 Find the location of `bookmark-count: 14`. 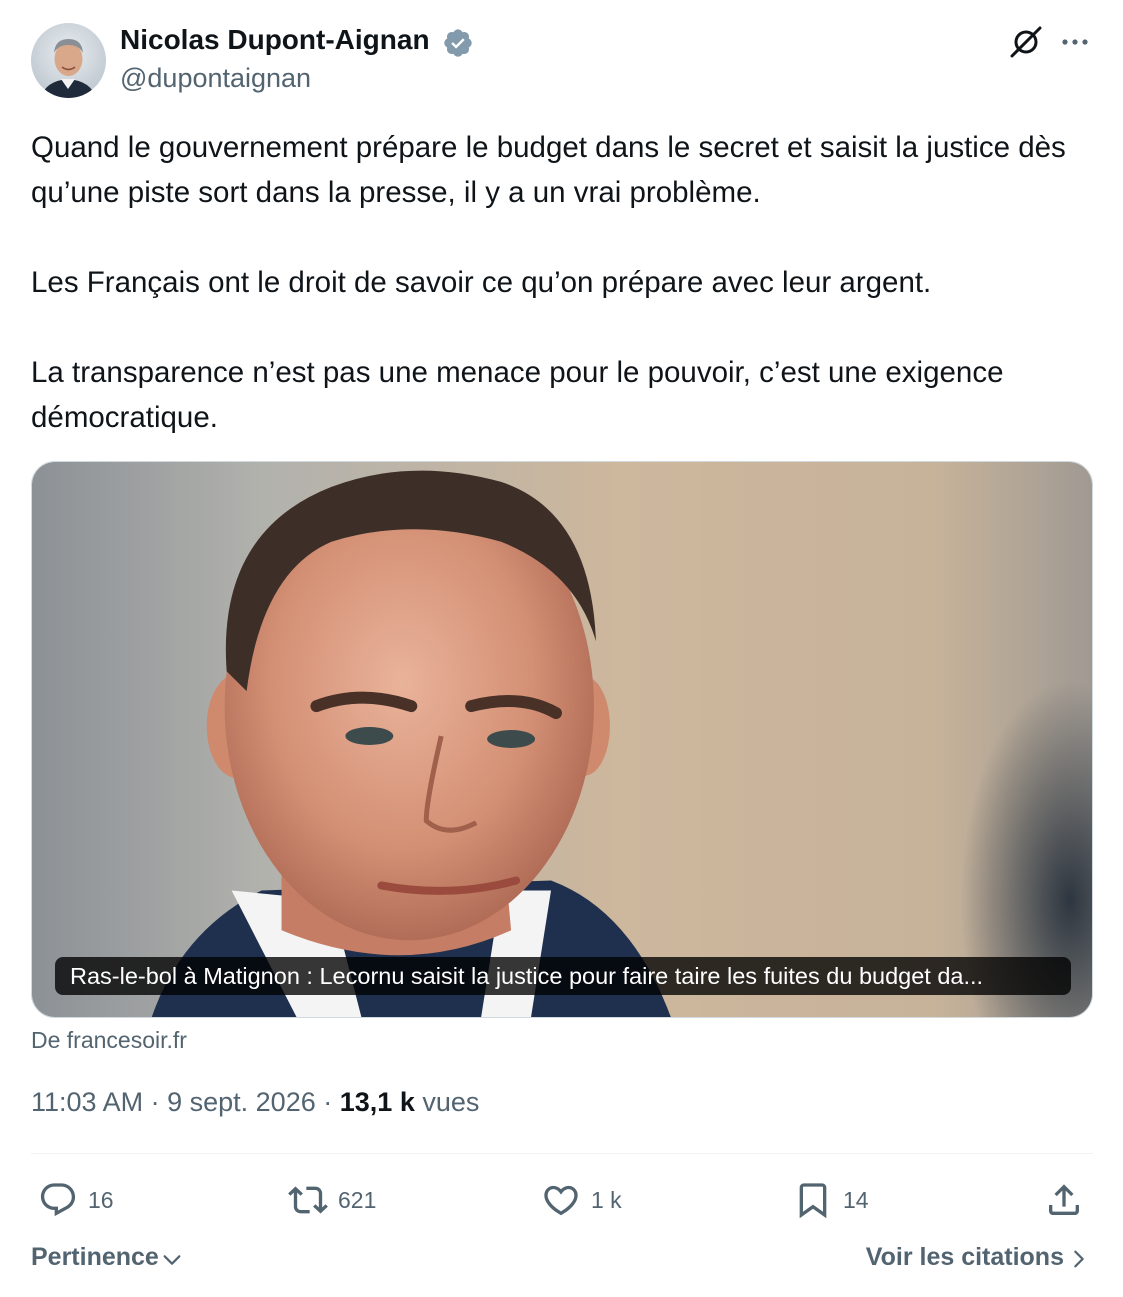

bookmark-count: 14 is located at coordinates (856, 1199).